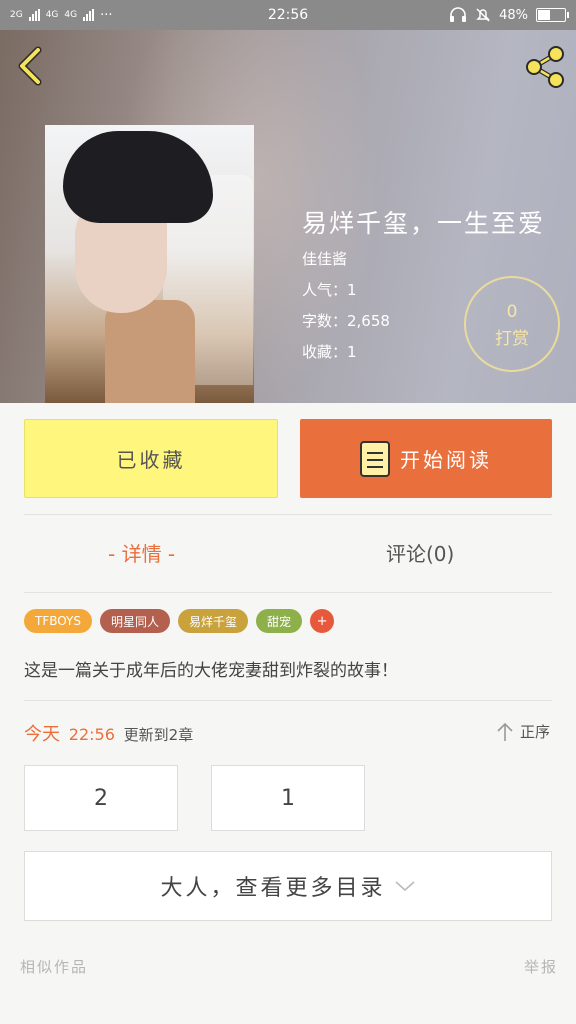  Describe the element at coordinates (213, 621) in the screenshot. I see `tag-yiyangqianxi: 易烊千玺` at that location.